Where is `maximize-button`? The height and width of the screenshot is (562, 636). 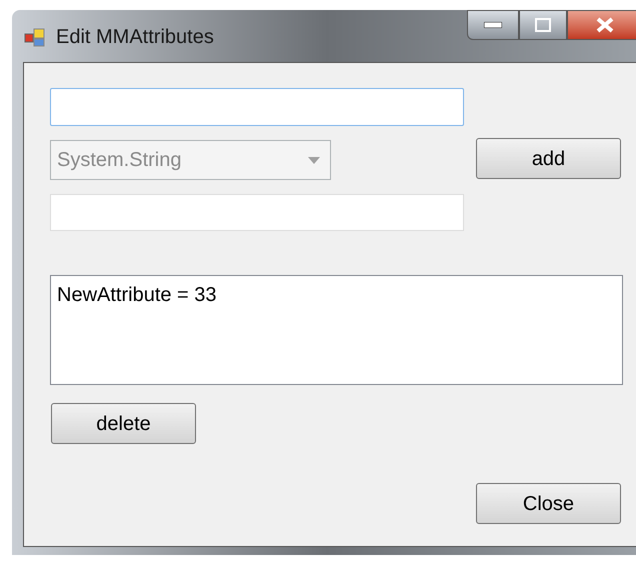
maximize-button is located at coordinates (543, 25).